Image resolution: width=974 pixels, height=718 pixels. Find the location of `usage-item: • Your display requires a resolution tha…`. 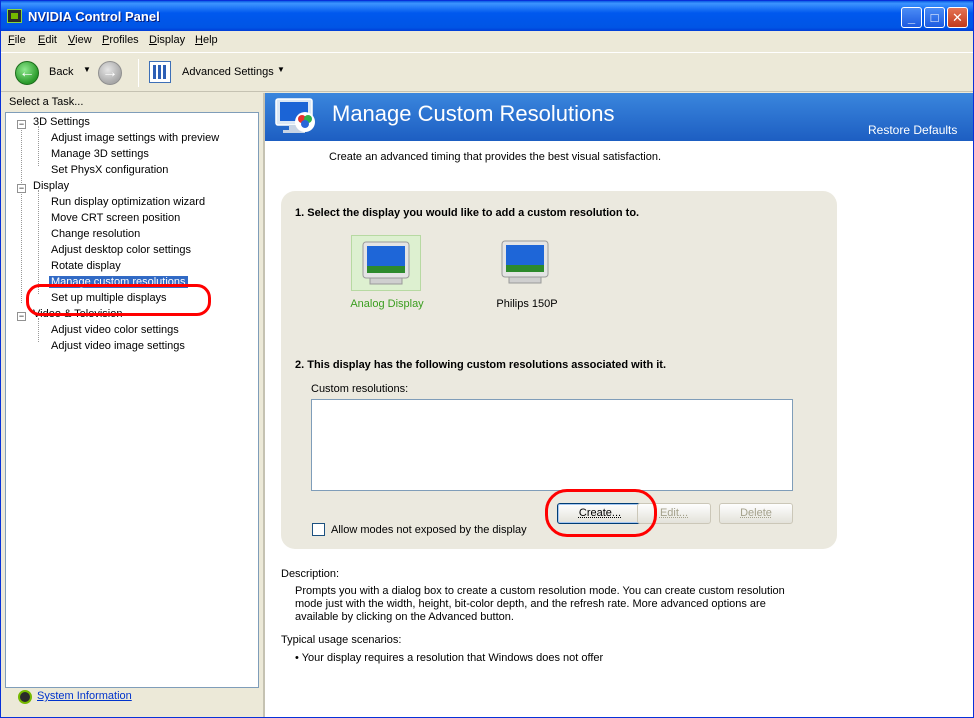

usage-item: • Your display requires a resolution tha… is located at coordinates (449, 658).